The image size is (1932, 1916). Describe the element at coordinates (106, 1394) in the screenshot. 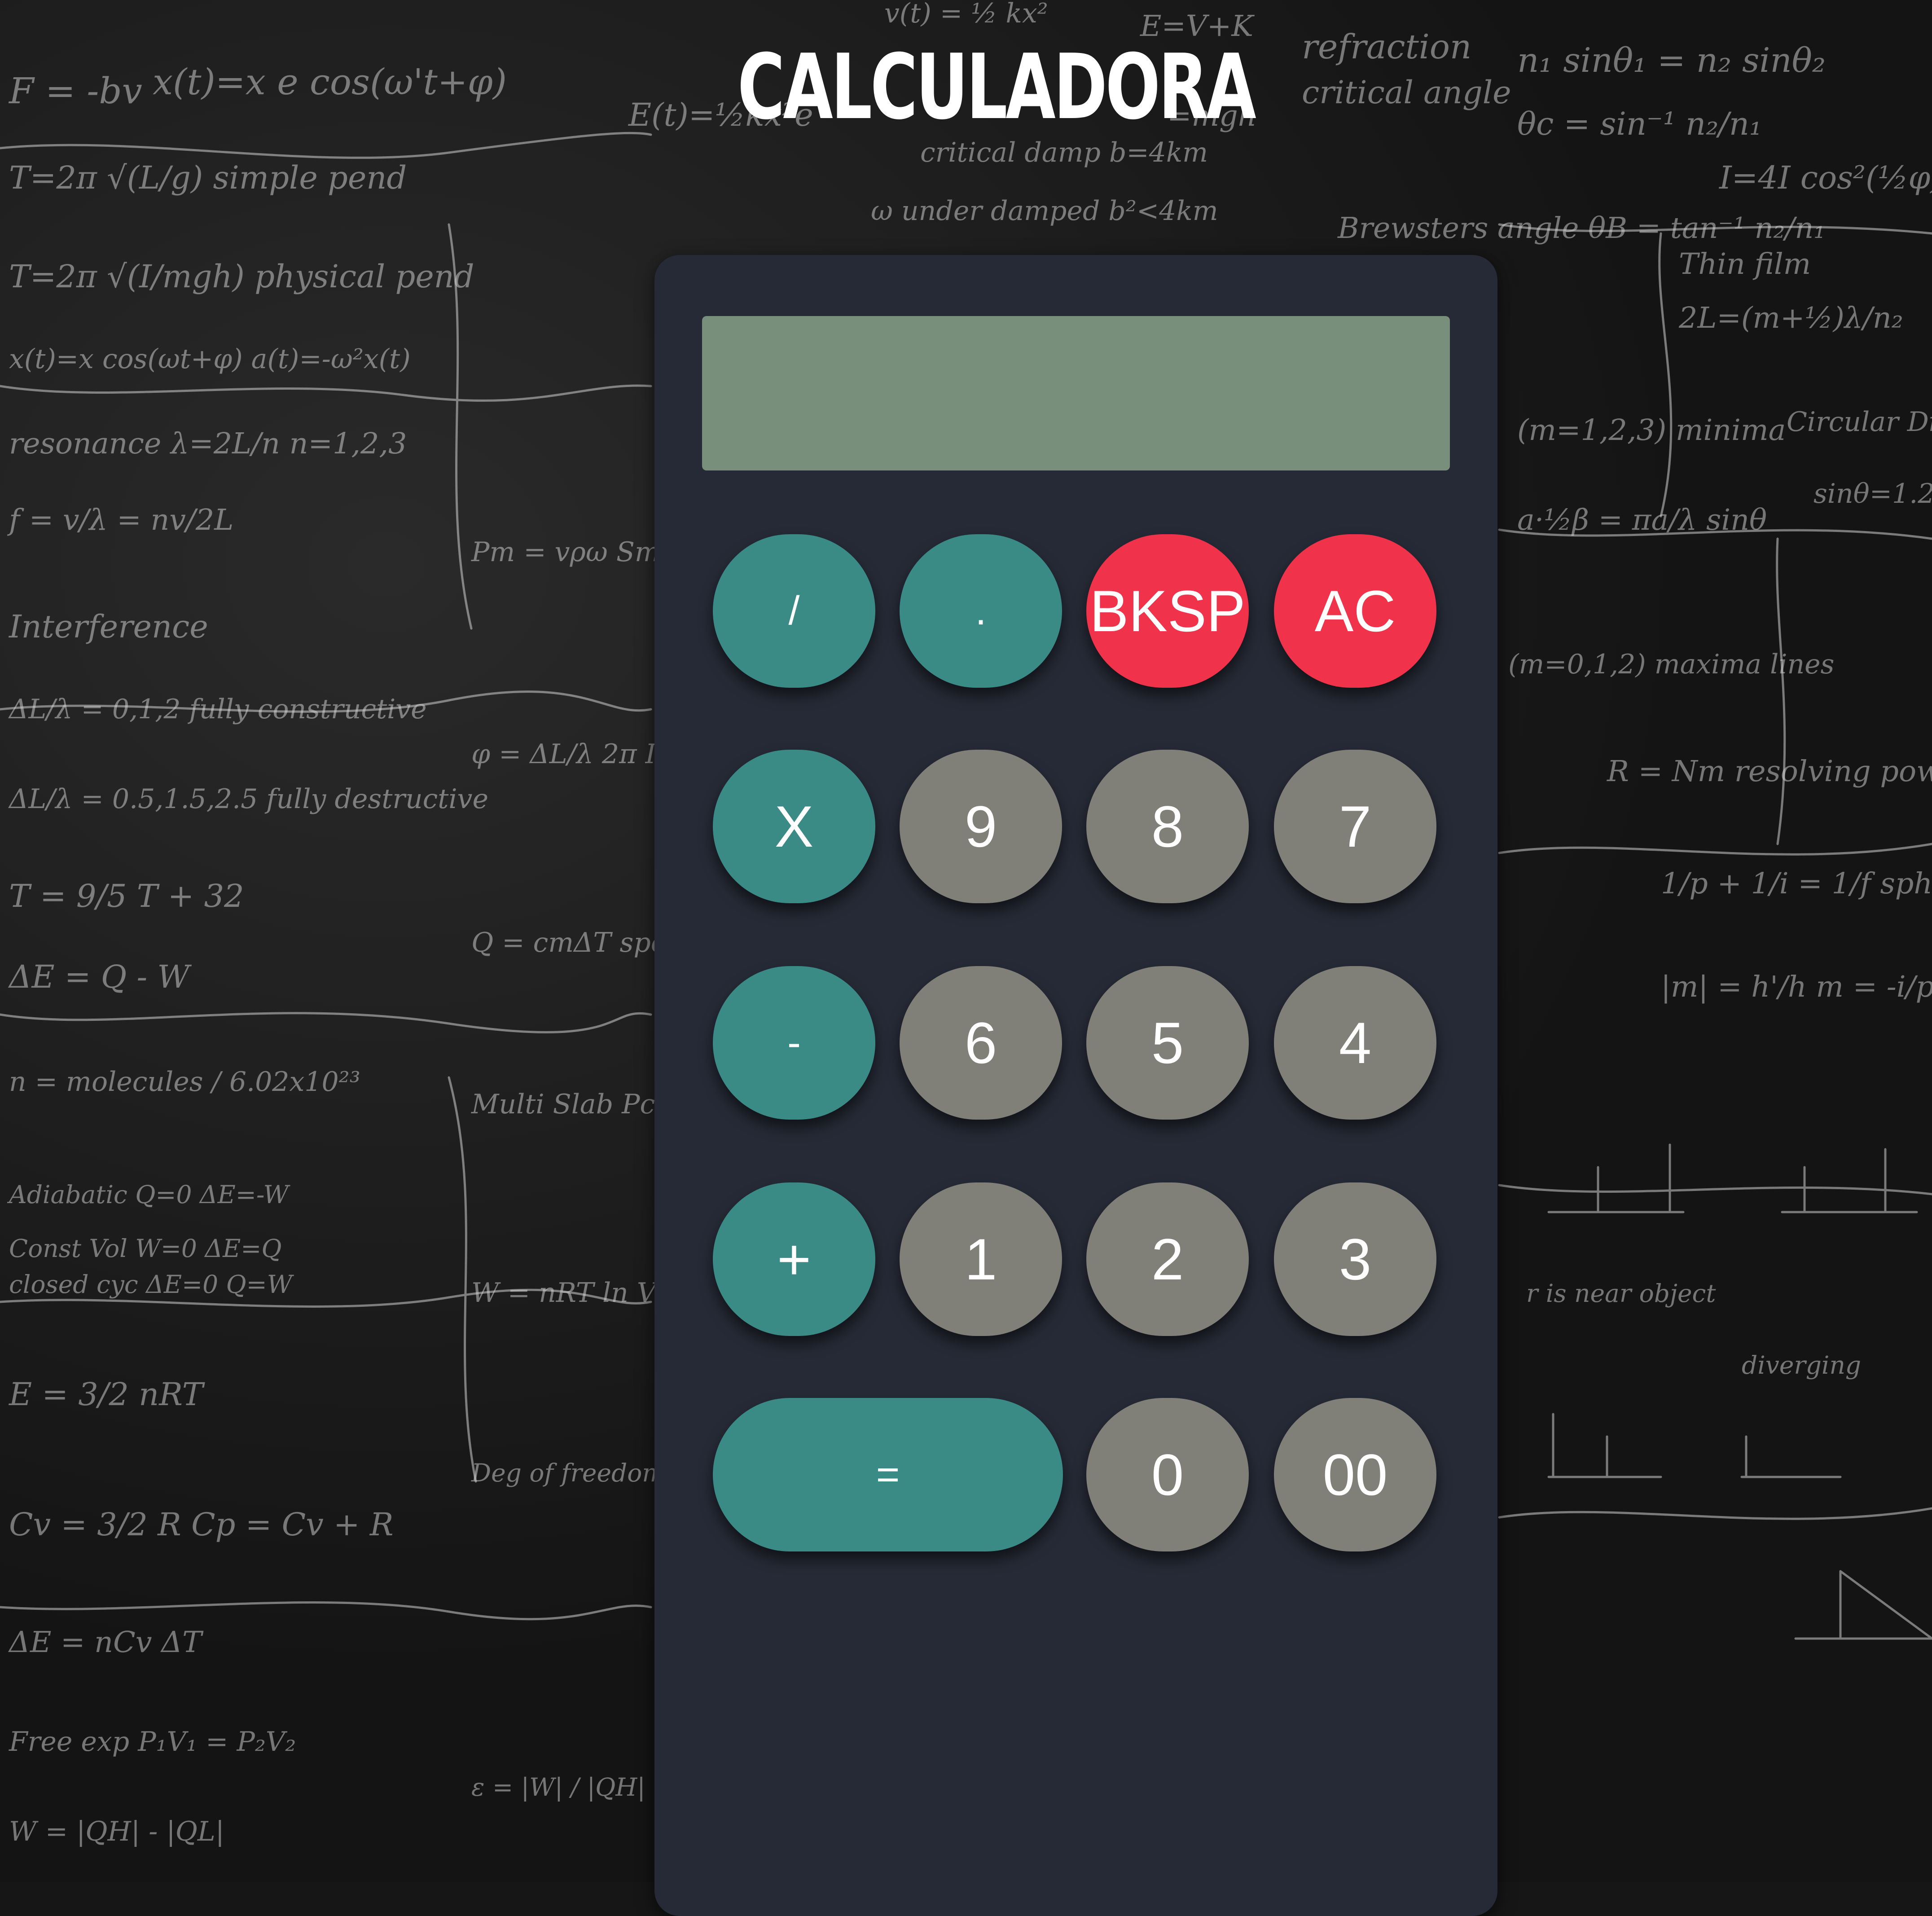

I see `svg-text: E = 3/2 nRT` at that location.